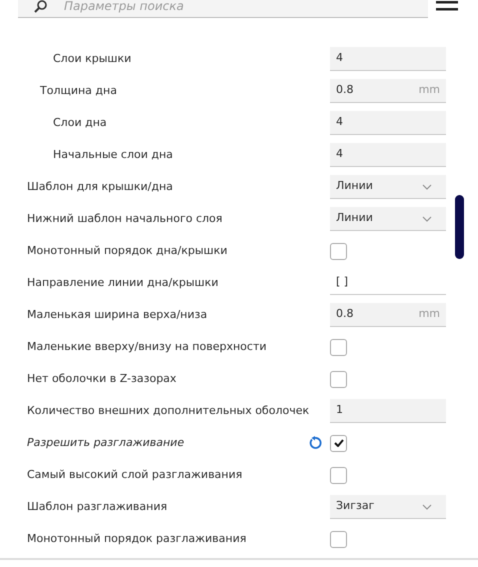 The image size is (478, 567). I want to click on setting-label: Слои крышки, so click(92, 58).